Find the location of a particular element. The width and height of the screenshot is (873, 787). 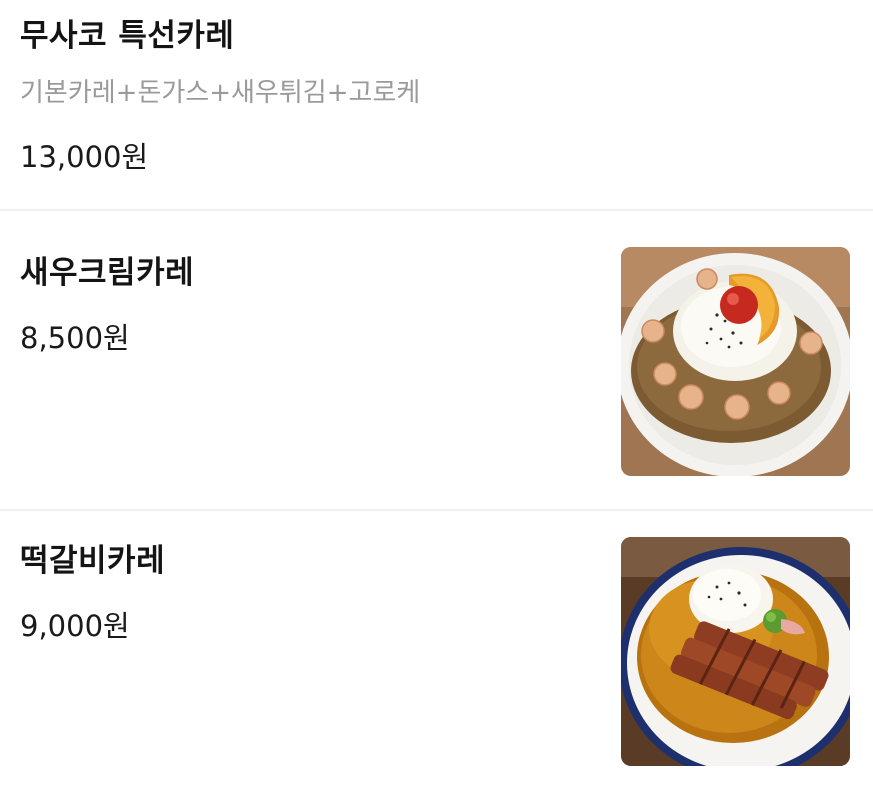

tteokgalbi-curry-photo is located at coordinates (735, 651).